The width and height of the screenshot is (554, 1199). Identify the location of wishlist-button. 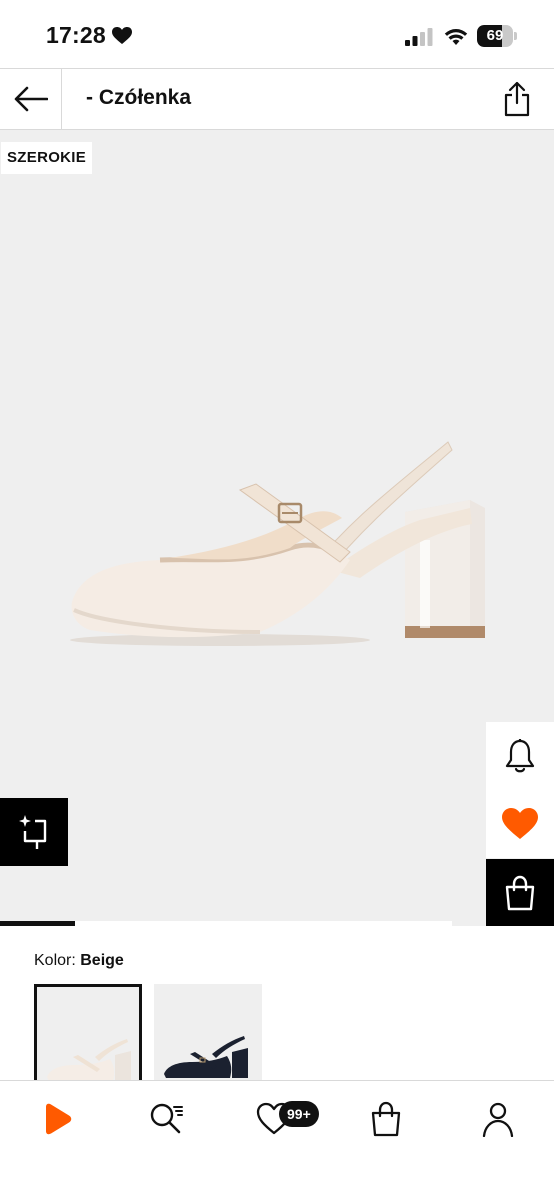
(520, 824).